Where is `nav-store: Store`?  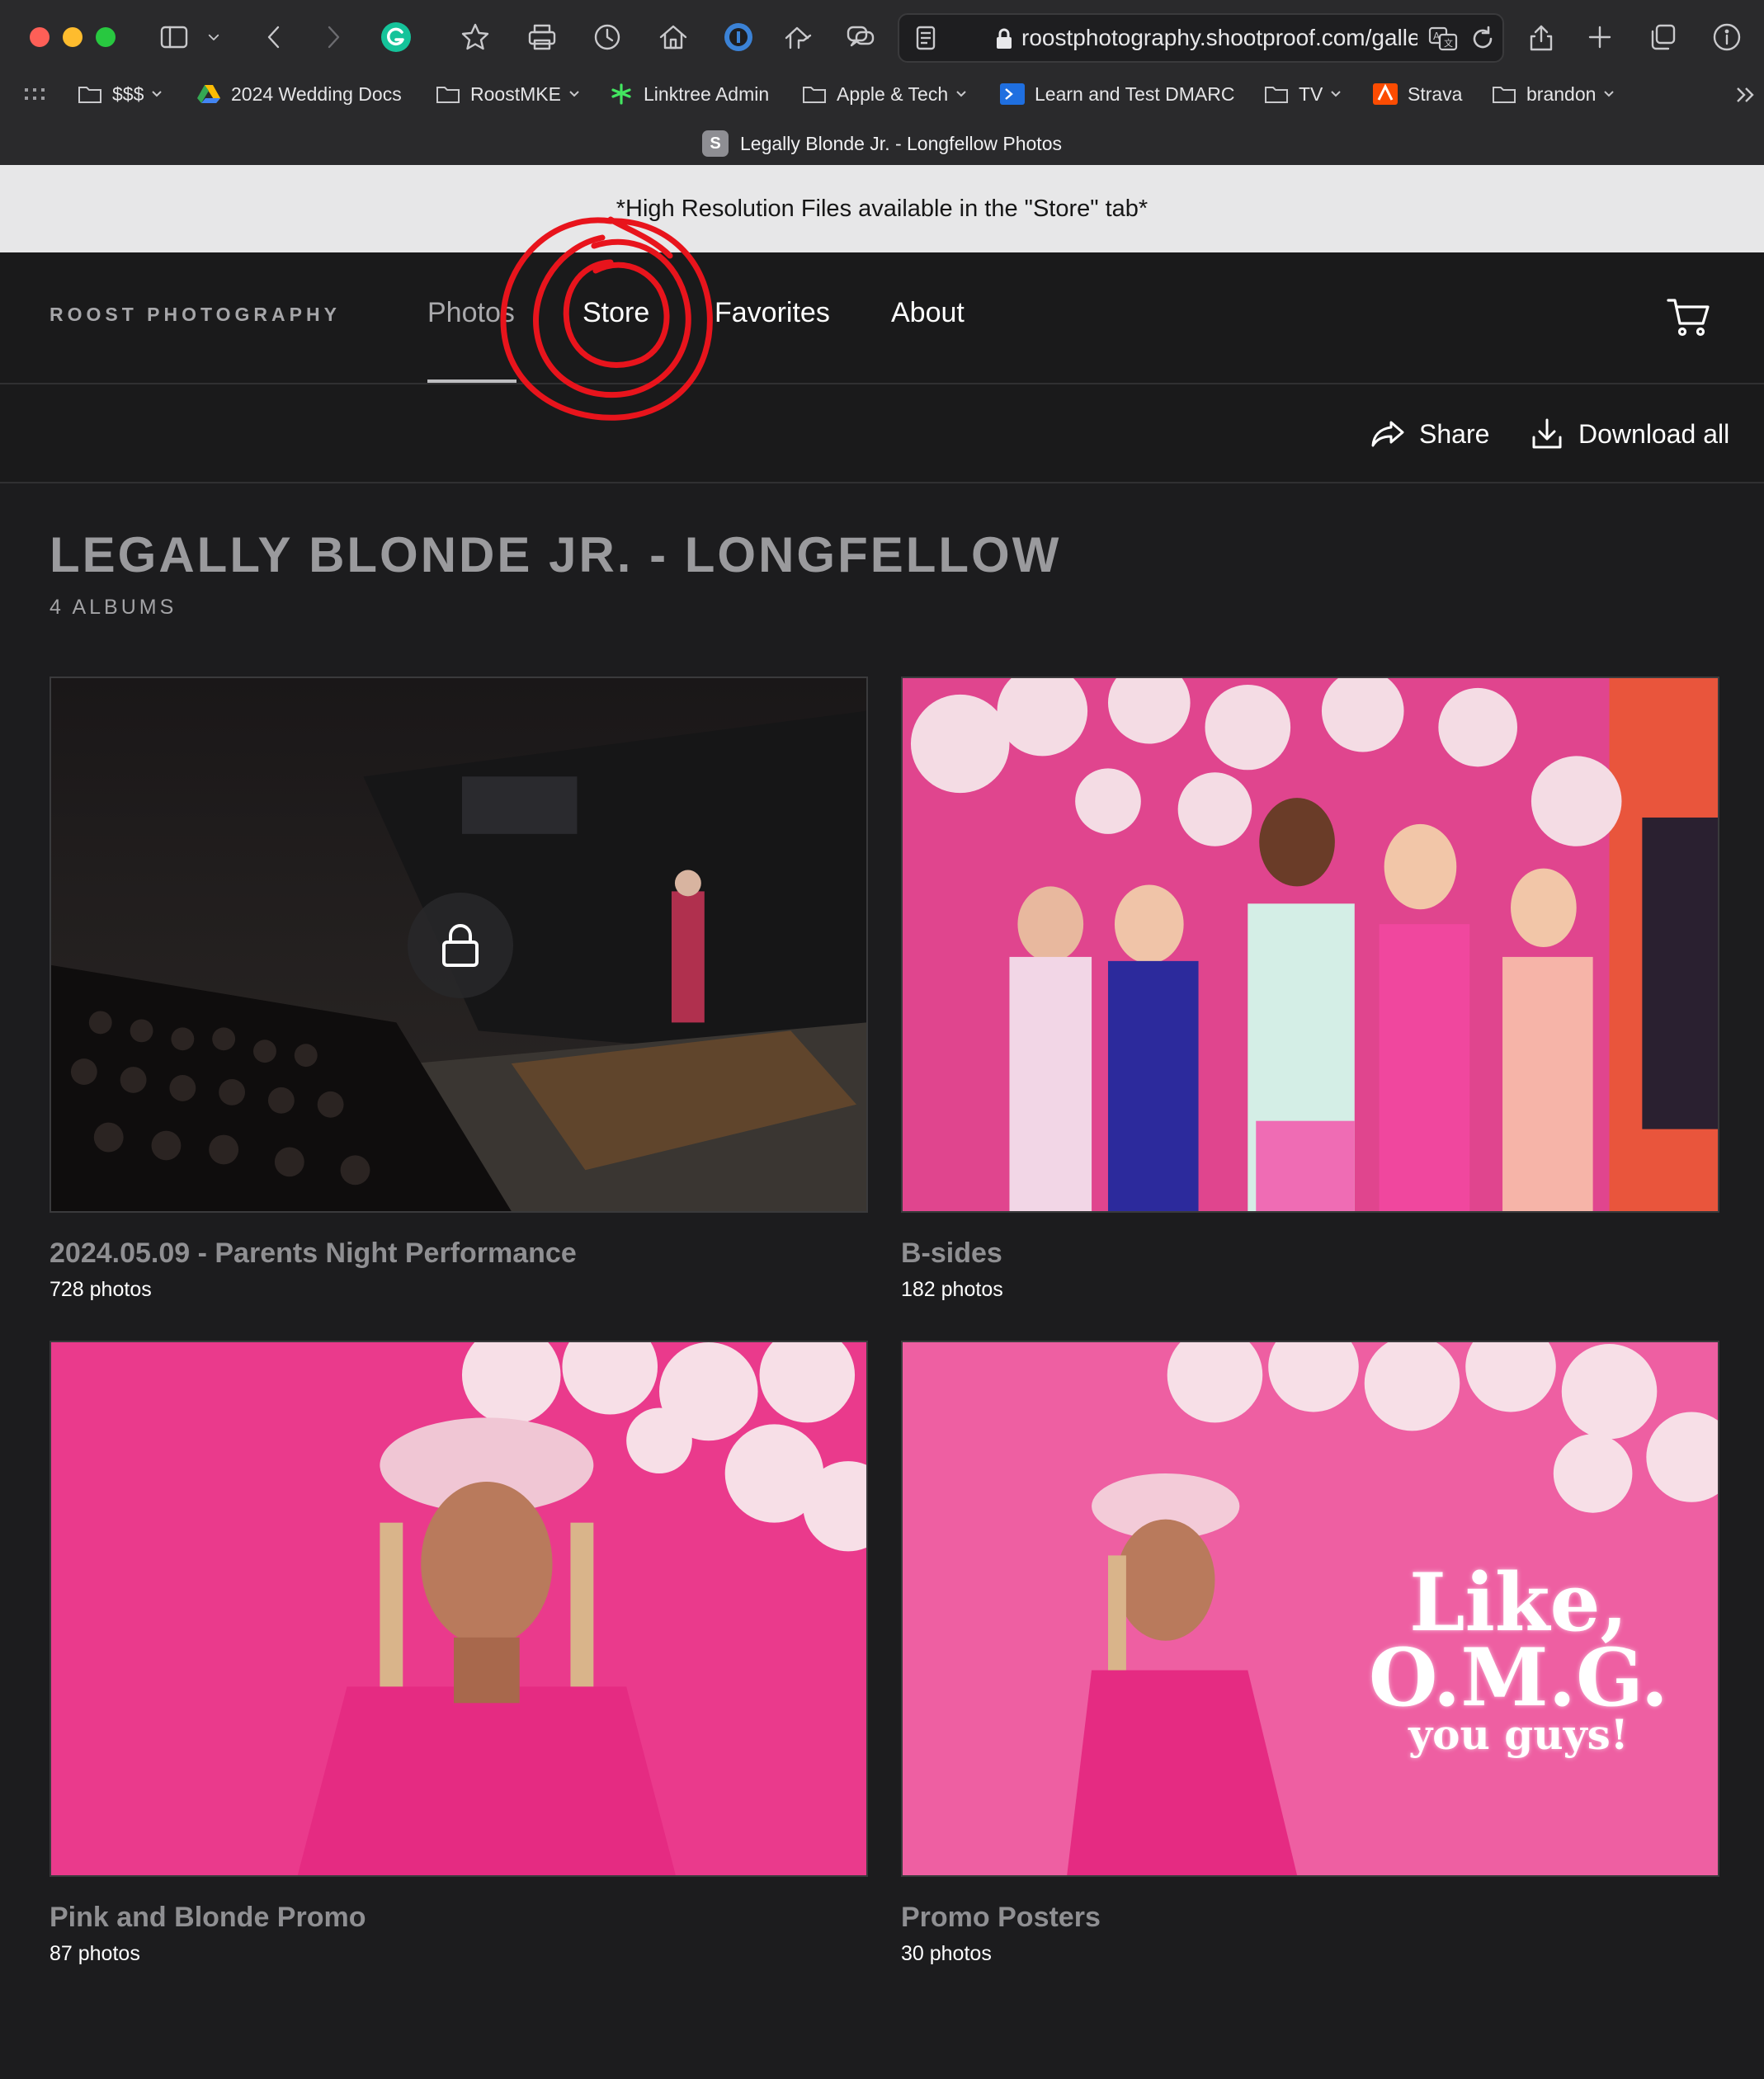
nav-store: Store is located at coordinates (615, 313).